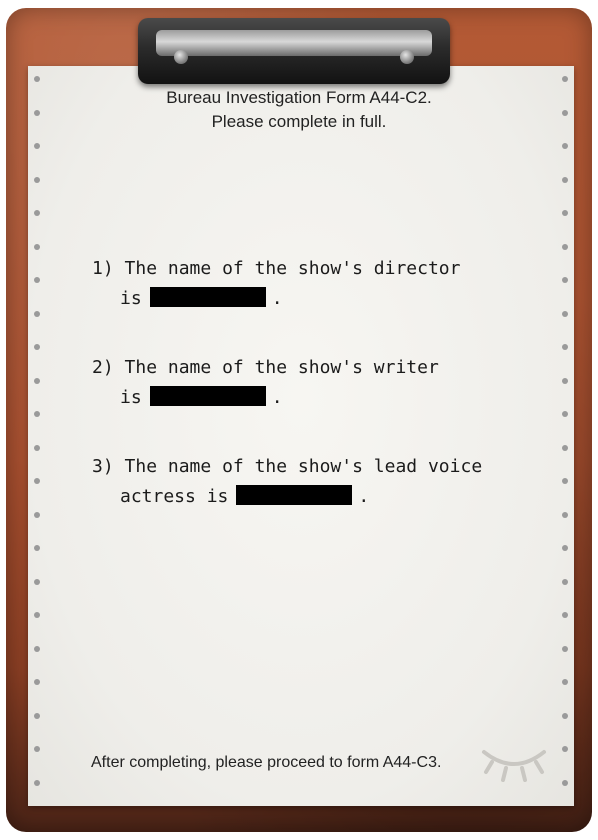 The width and height of the screenshot is (598, 840). Describe the element at coordinates (299, 121) in the screenshot. I see `form-instruction: Please complete in full.` at that location.